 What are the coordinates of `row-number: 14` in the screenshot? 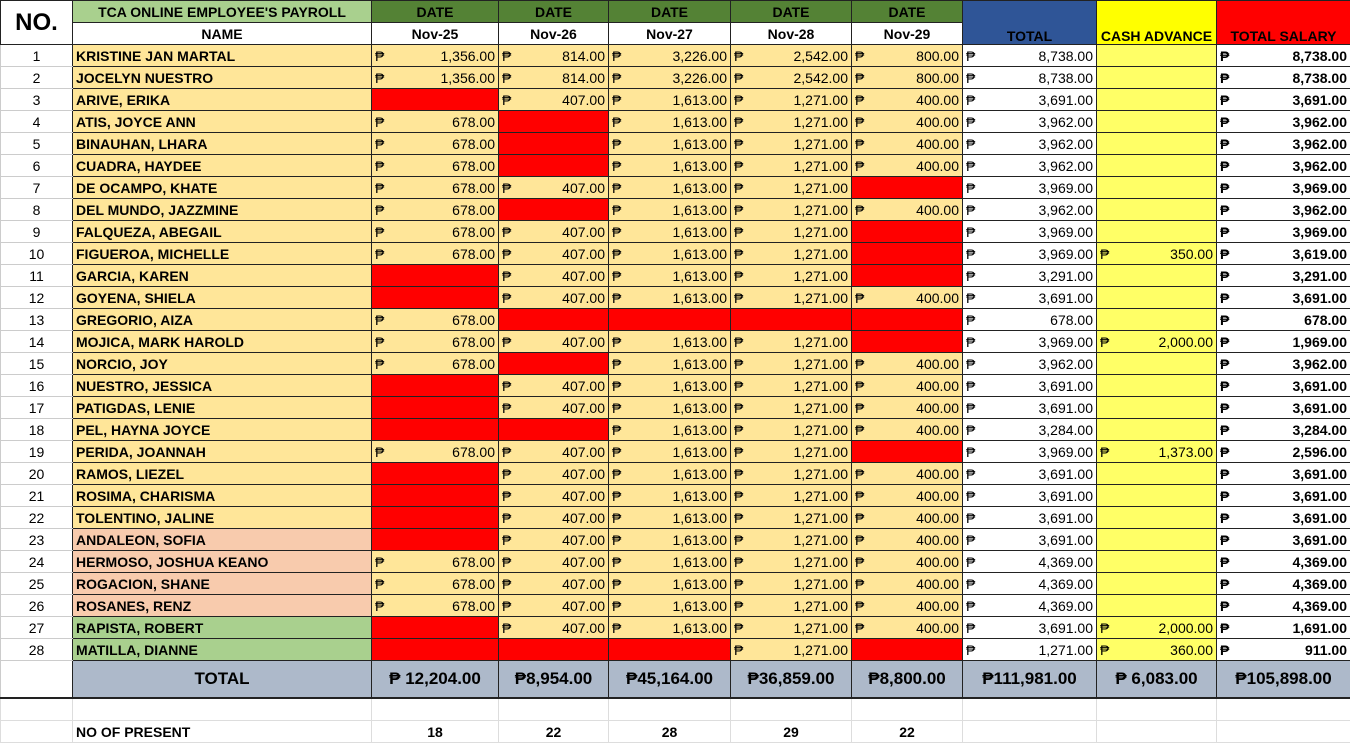 It's located at (37, 342).